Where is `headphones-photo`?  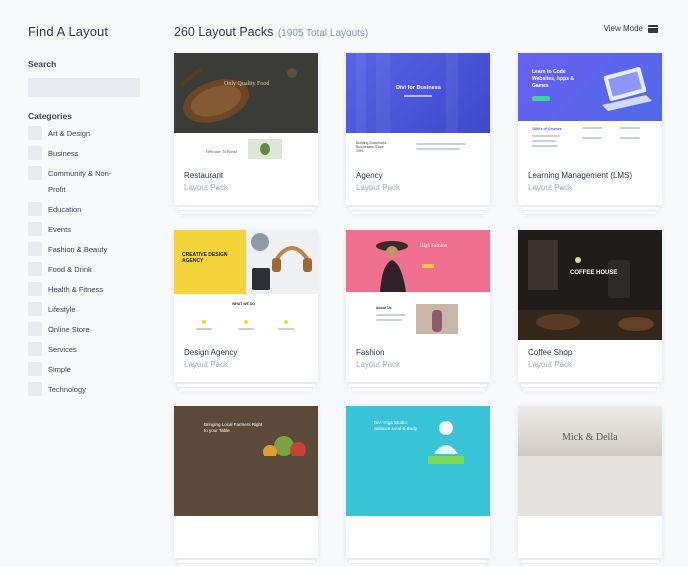
headphones-photo is located at coordinates (282, 262).